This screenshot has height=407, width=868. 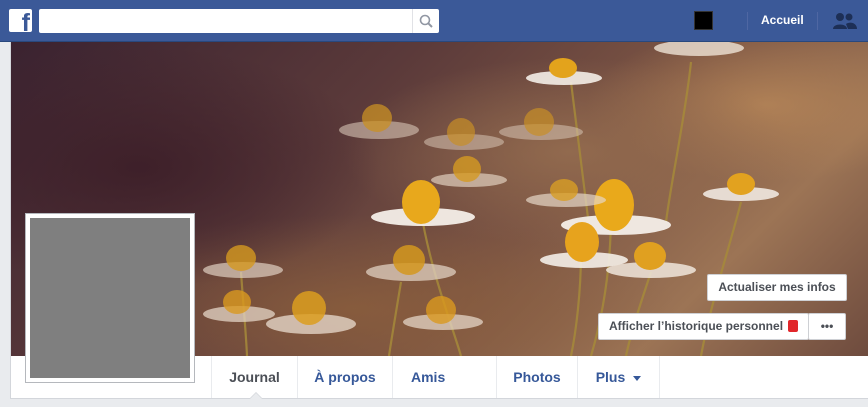 What do you see at coordinates (20, 20) in the screenshot?
I see `facebook-logo-icon: f` at bounding box center [20, 20].